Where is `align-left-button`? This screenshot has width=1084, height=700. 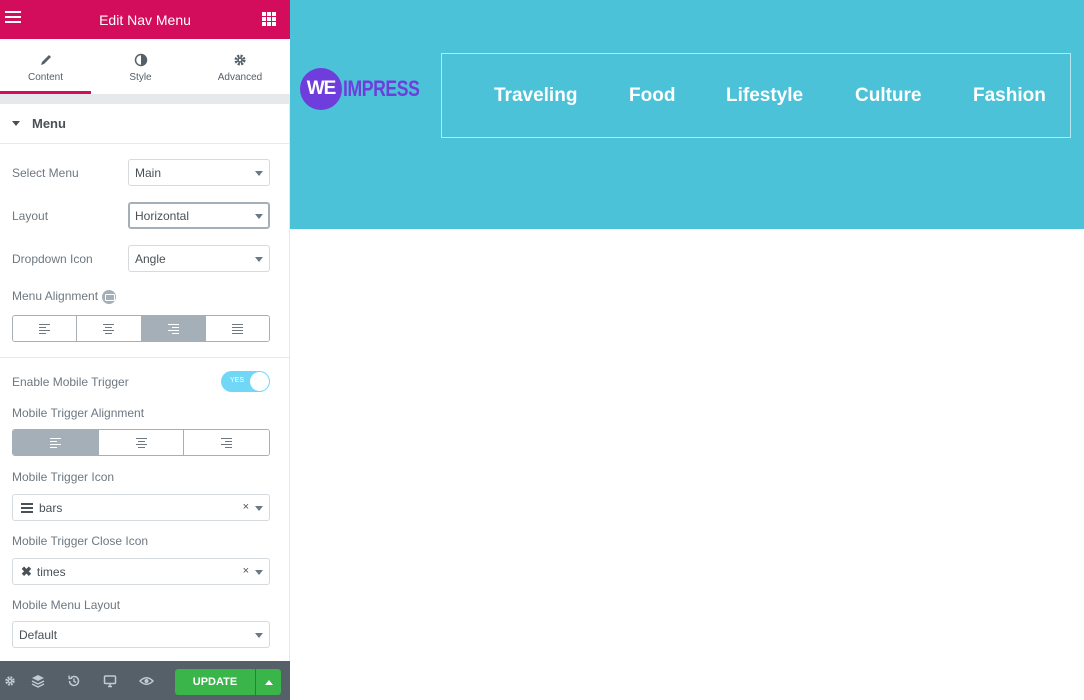 align-left-button is located at coordinates (45, 328).